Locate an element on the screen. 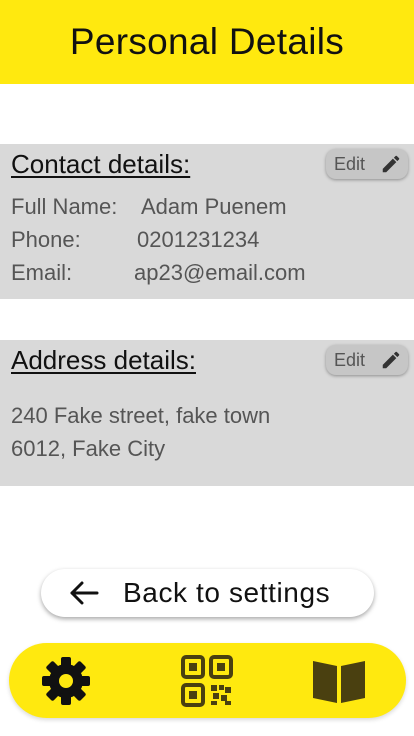 This screenshot has height=736, width=414. nav-book-button is located at coordinates (339, 681).